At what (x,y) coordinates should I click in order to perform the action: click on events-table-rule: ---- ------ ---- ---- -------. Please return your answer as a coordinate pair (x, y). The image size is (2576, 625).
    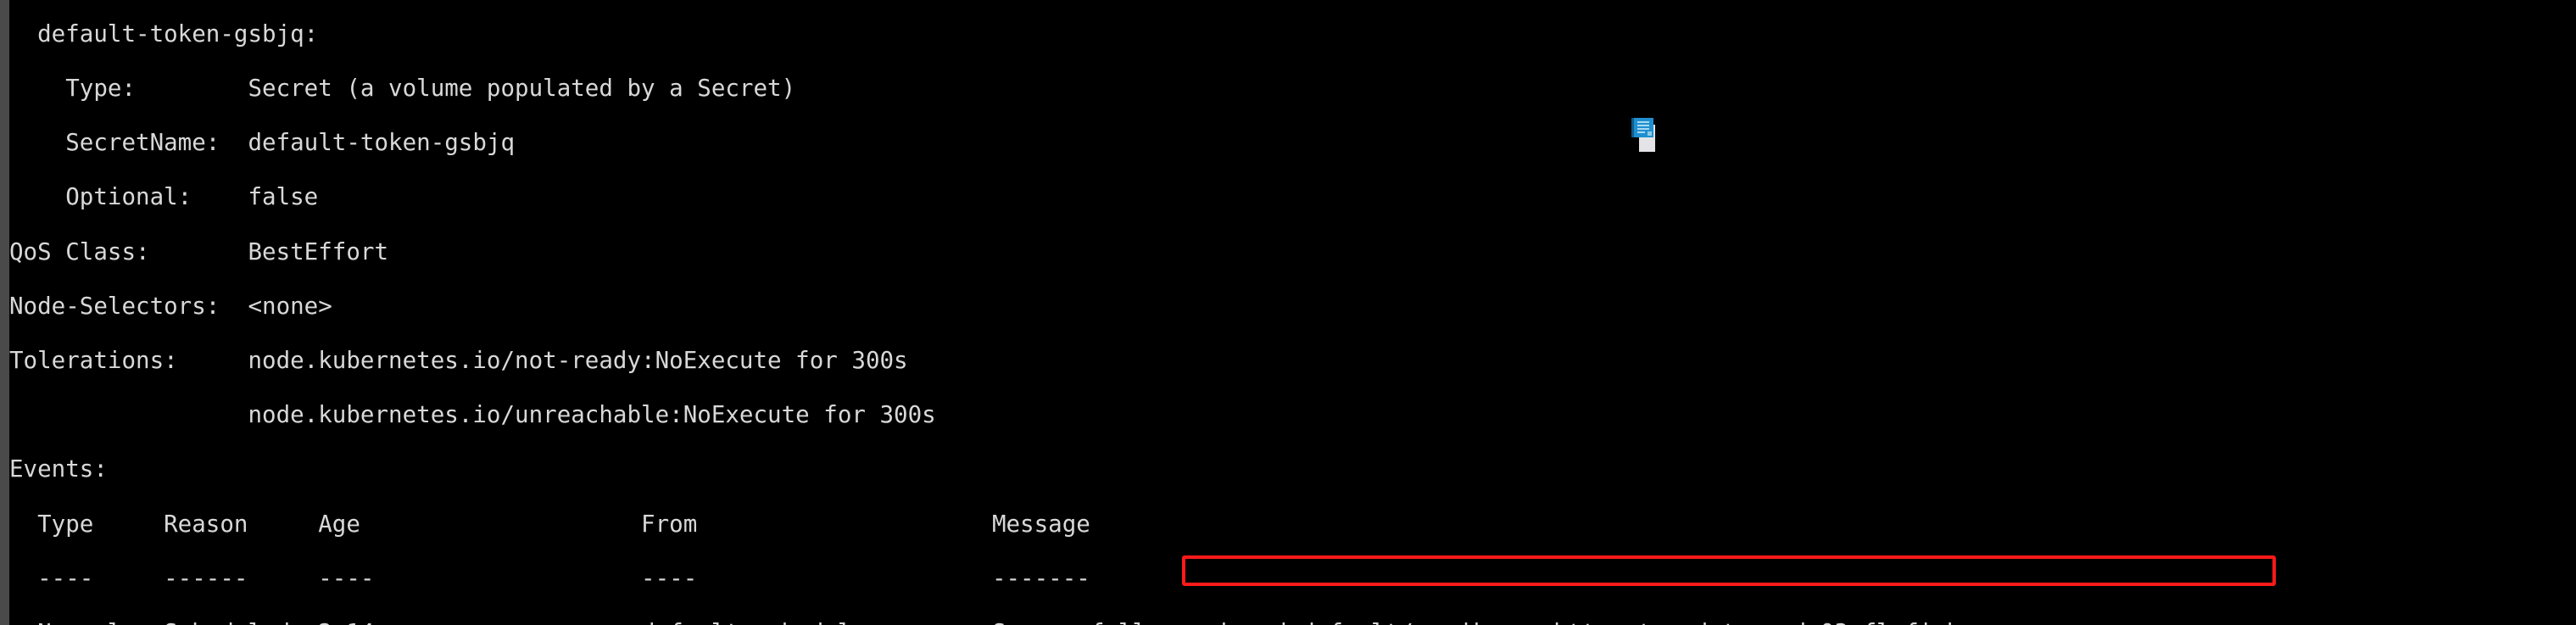
    Looking at the image, I should click on (549, 578).